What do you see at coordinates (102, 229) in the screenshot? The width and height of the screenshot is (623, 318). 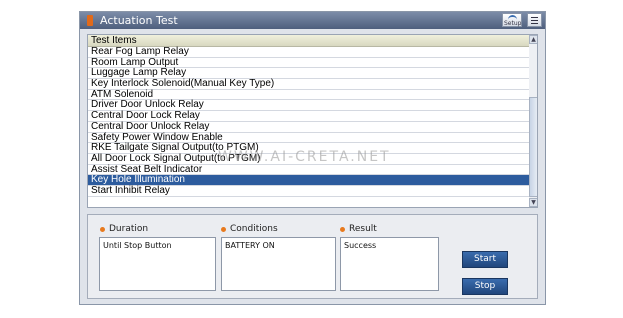 I see `duration-bullet-icon` at bounding box center [102, 229].